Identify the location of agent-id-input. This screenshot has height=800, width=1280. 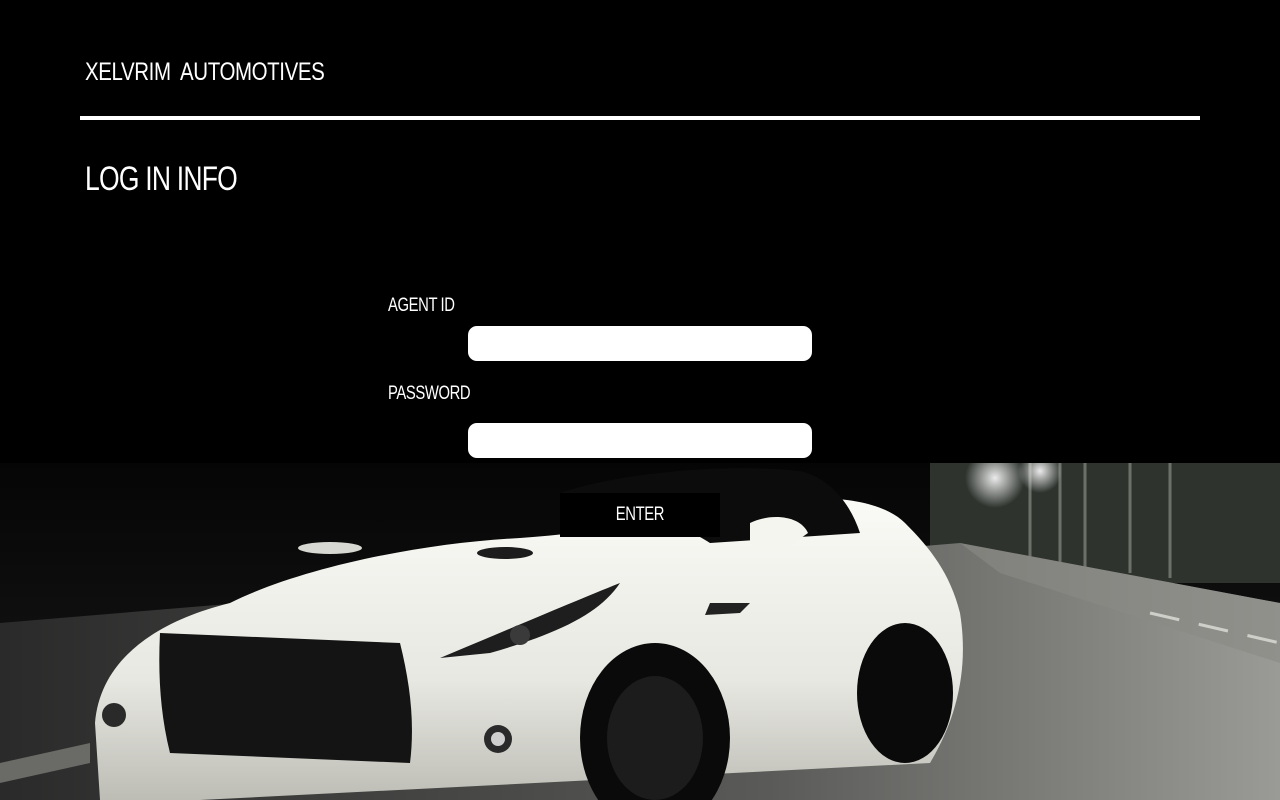
(640, 343).